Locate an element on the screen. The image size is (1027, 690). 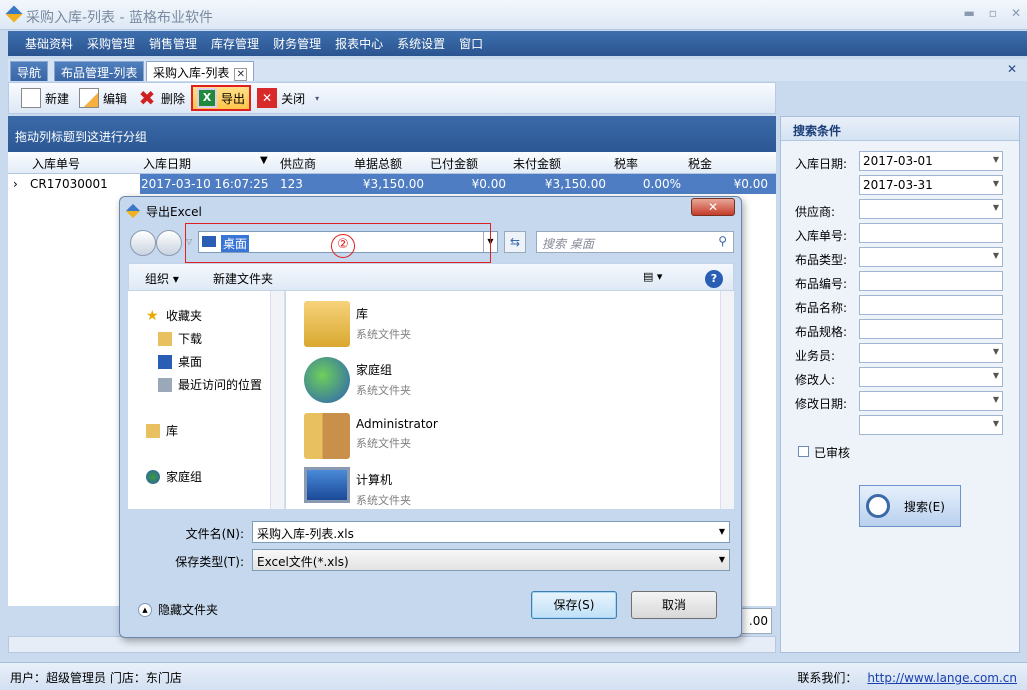
chevron-down-icon: ▾ is located at coordinates (317, 98).